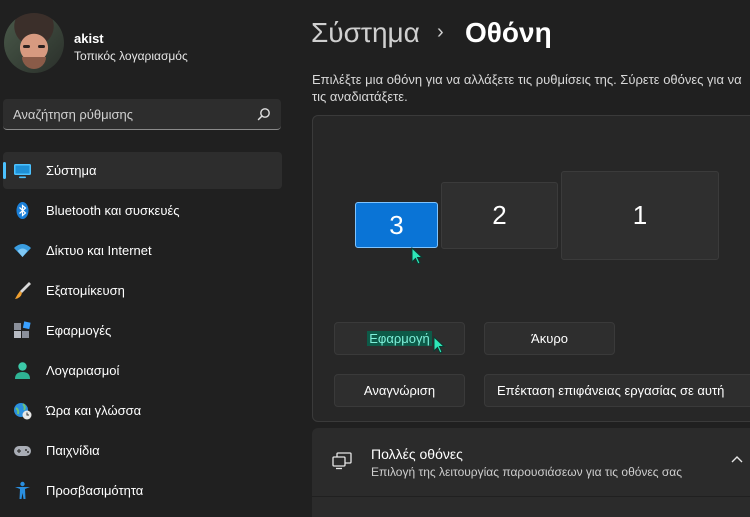 The height and width of the screenshot is (517, 750). I want to click on search-placeholder: Αναζήτηση ρύθμισης, so click(73, 114).